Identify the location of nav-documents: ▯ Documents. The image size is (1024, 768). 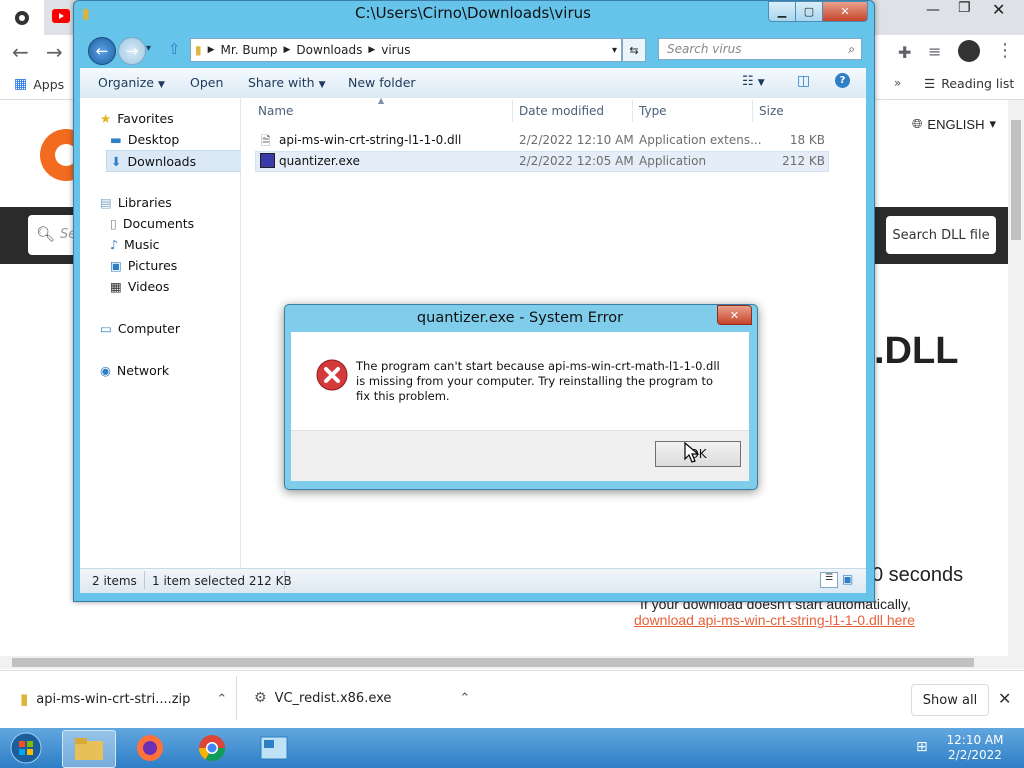
(152, 223).